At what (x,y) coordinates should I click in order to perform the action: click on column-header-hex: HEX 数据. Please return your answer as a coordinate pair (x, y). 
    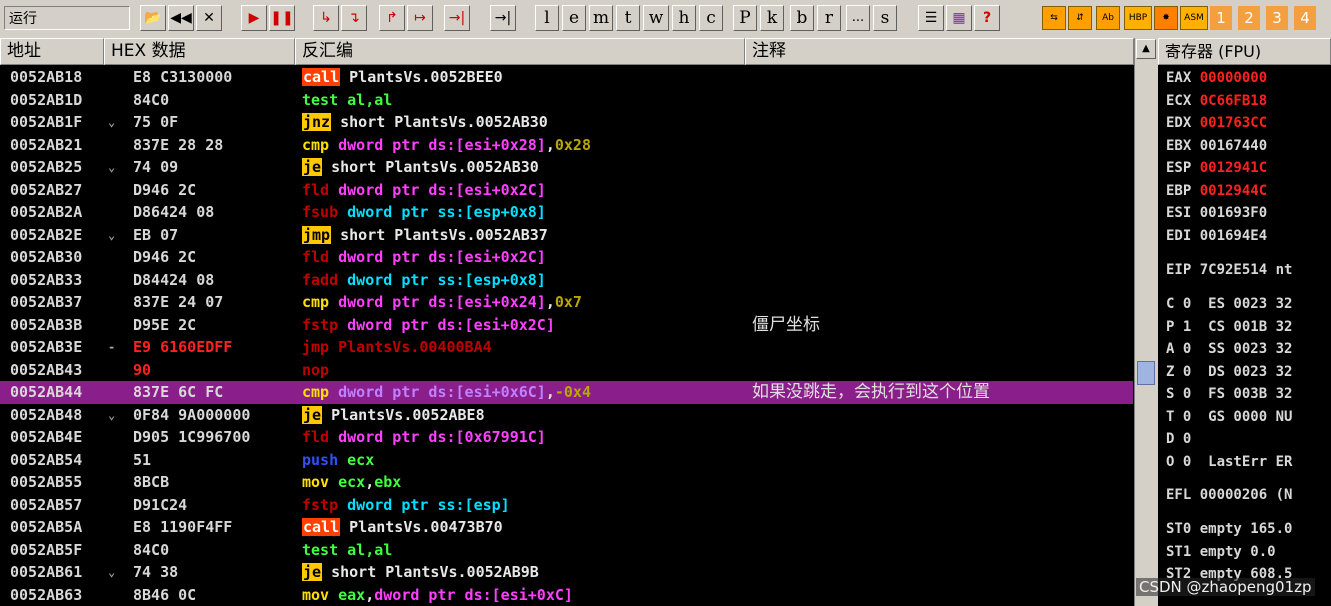
    Looking at the image, I should click on (199, 51).